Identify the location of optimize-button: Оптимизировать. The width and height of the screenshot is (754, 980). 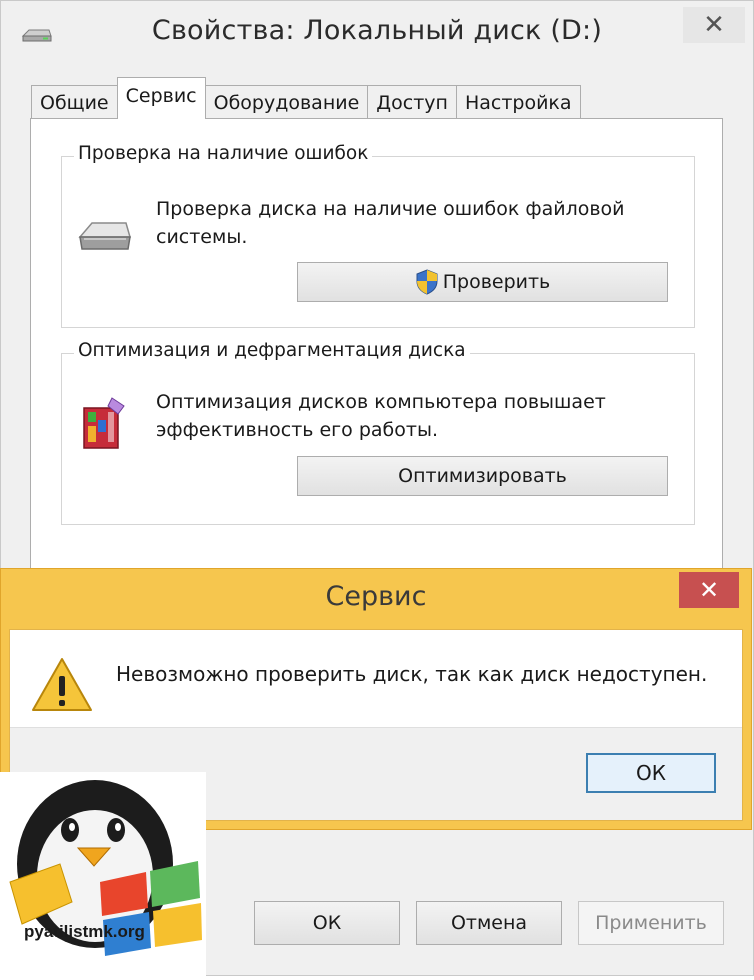
(482, 476).